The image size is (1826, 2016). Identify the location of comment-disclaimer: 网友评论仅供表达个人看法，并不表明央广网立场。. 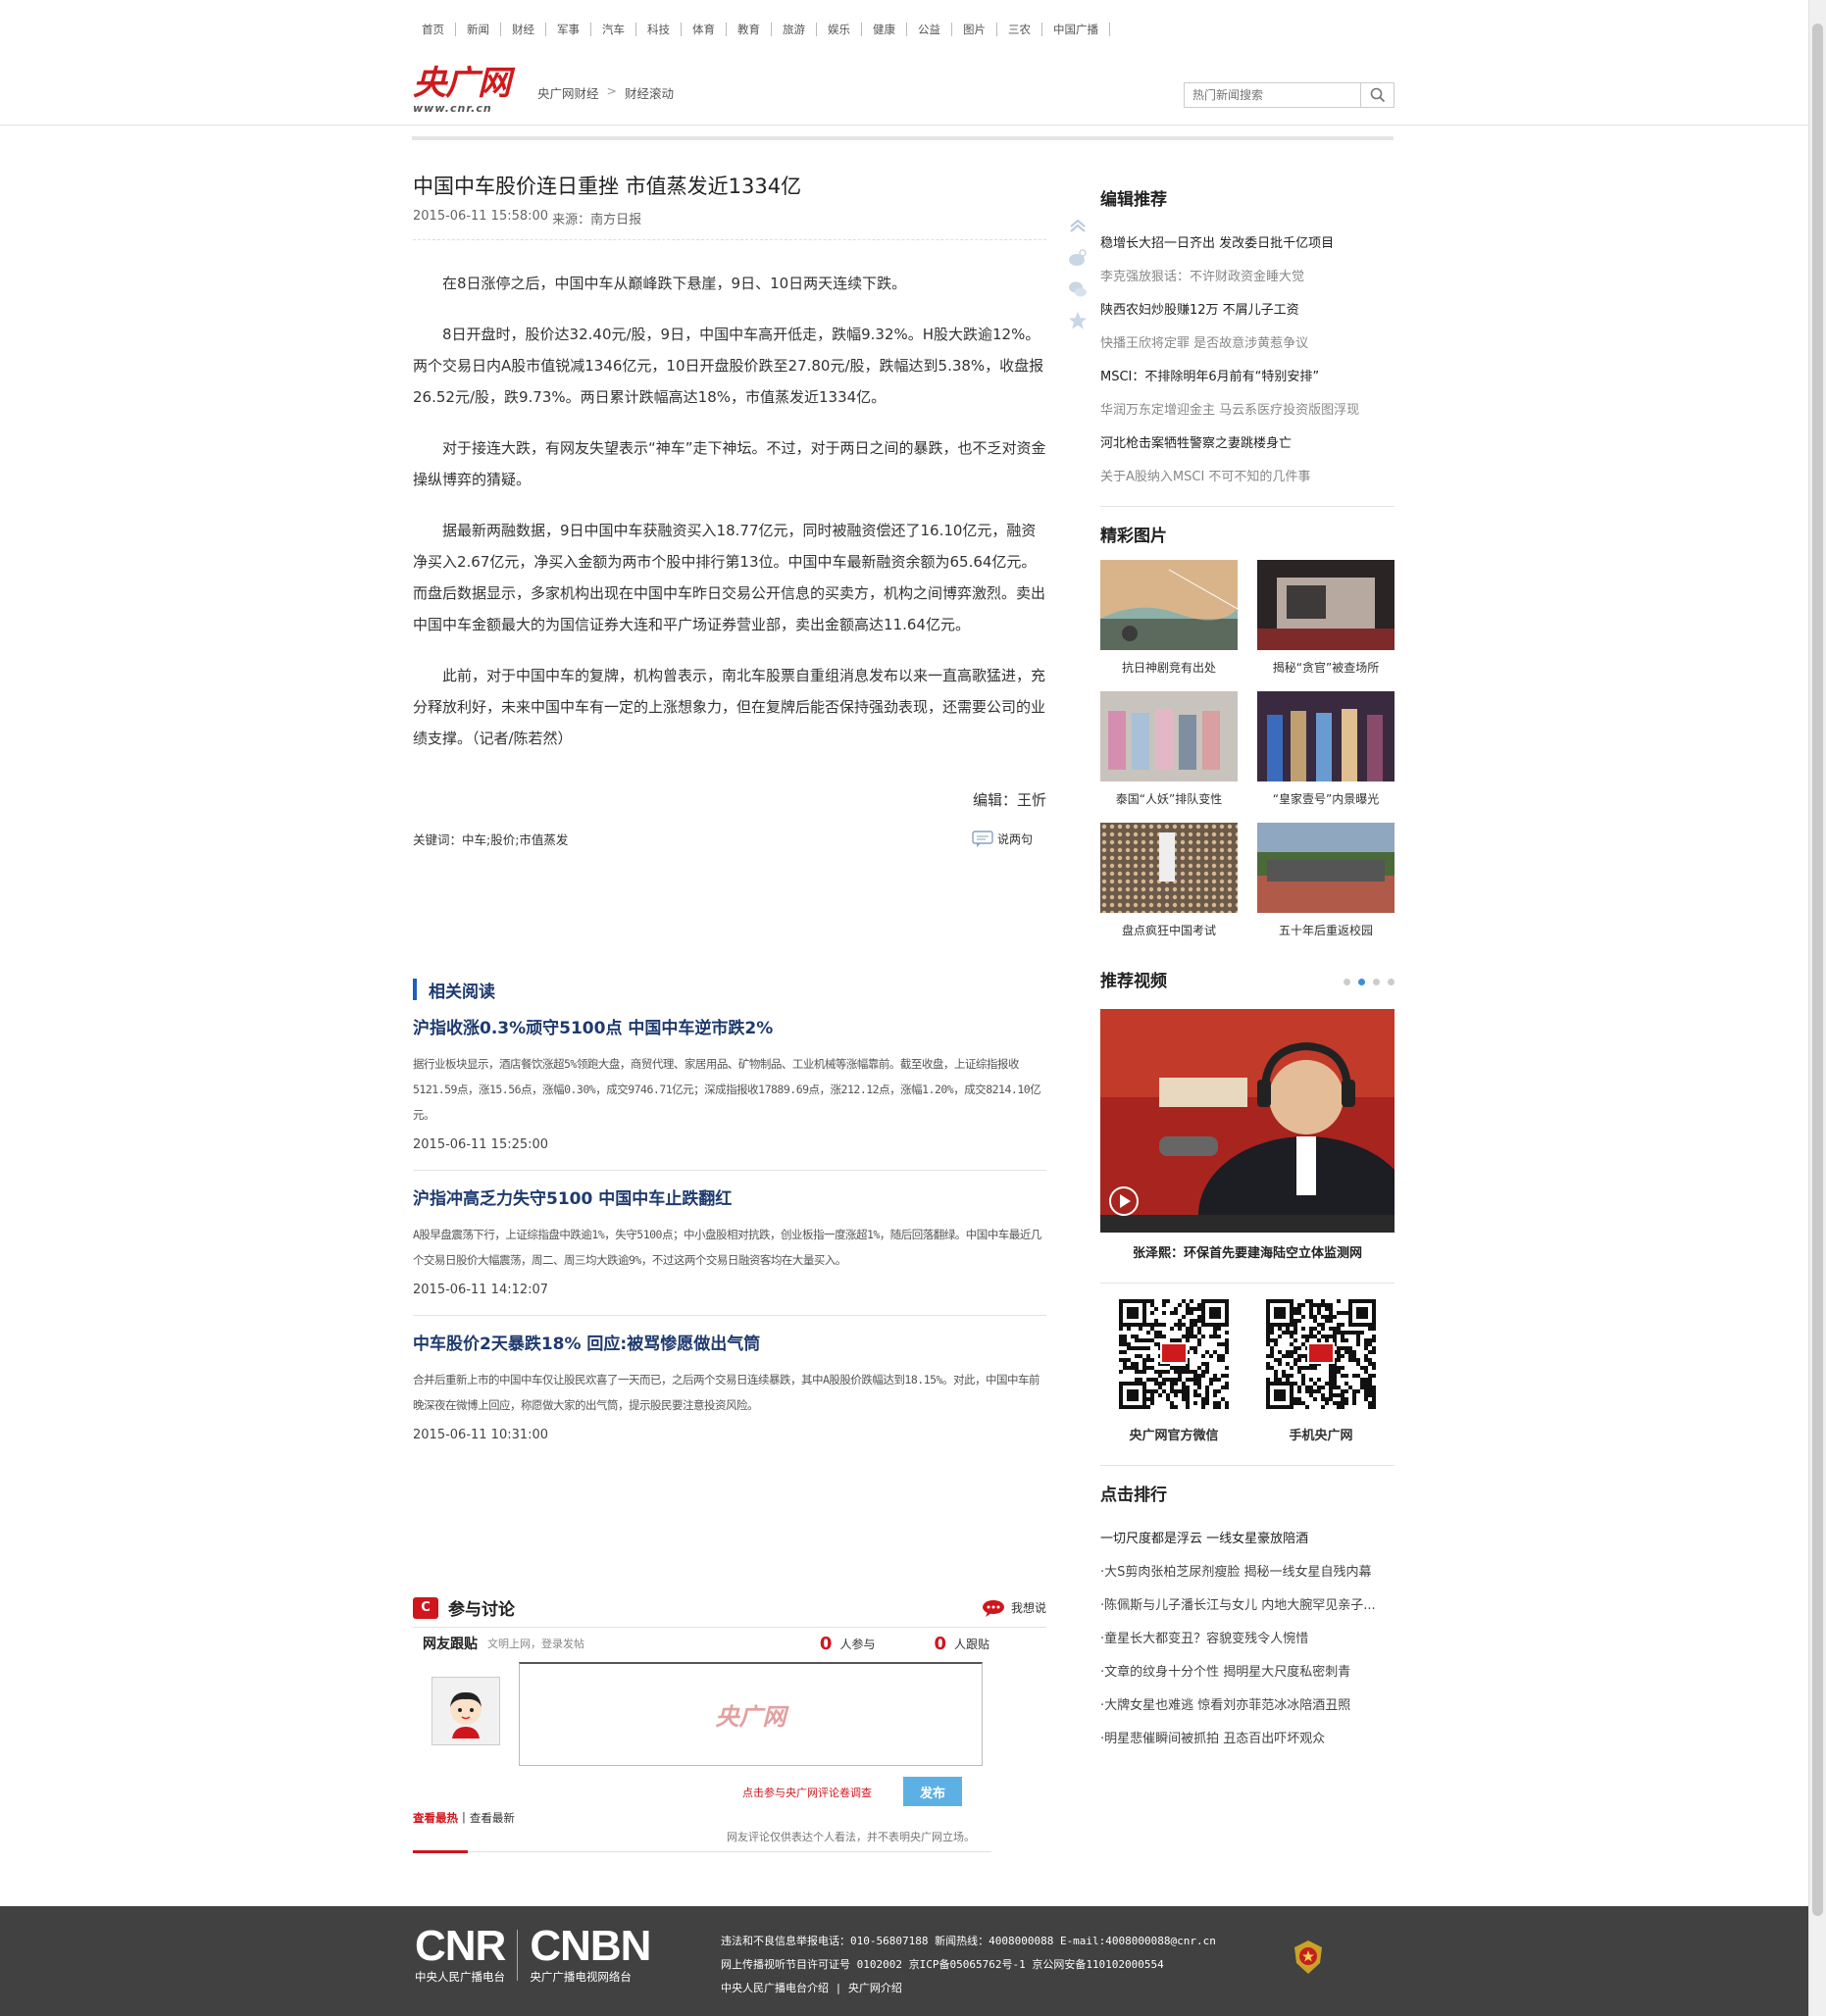
(851, 1837).